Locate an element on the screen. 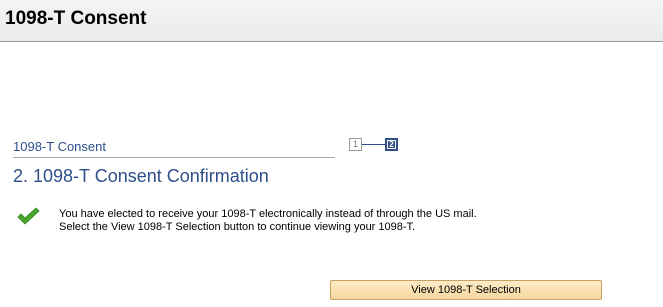 Image resolution: width=663 pixels, height=307 pixels. step-train: 1 2 is located at coordinates (375, 146).